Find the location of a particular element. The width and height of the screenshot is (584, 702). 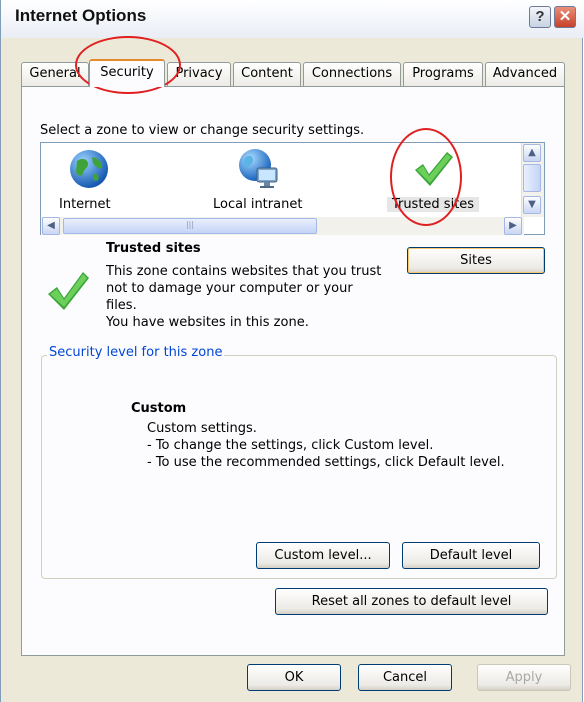

tab-general: General is located at coordinates (55, 74).